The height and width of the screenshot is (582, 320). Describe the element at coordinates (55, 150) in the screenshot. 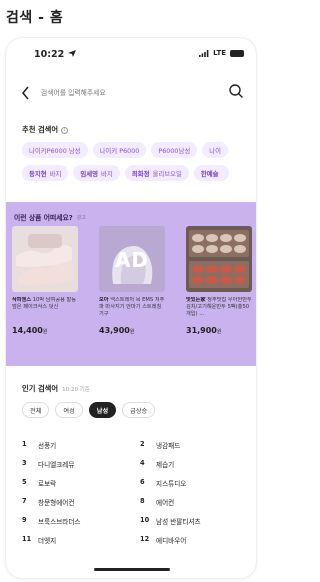

I see `recommended-chip: 나이키P6000 남성` at that location.